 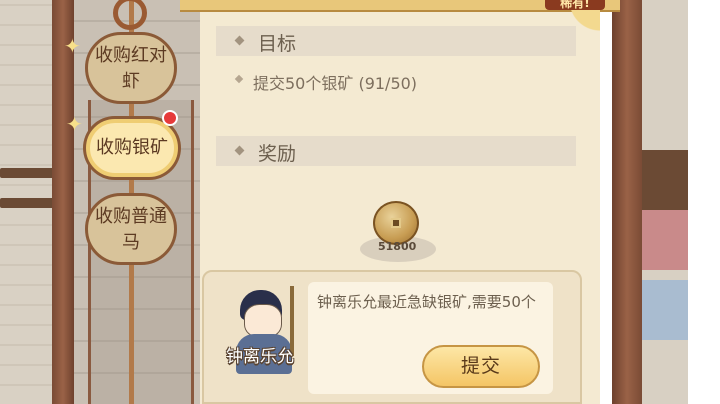 I want to click on quest-tab-label: 收购红对, so click(x=131, y=55).